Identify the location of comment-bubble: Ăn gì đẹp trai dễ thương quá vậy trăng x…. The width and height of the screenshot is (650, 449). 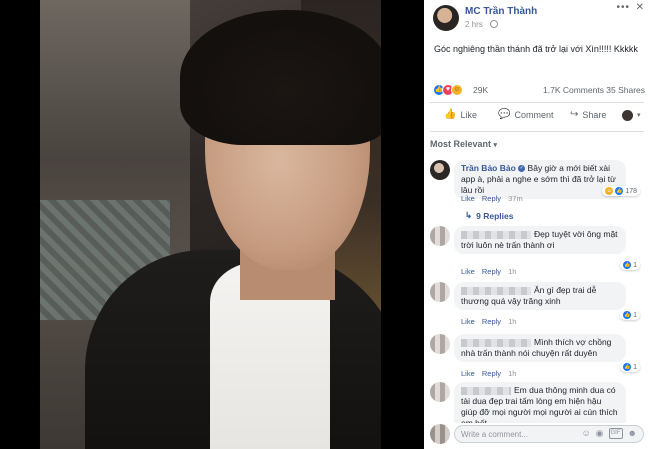
(540, 296).